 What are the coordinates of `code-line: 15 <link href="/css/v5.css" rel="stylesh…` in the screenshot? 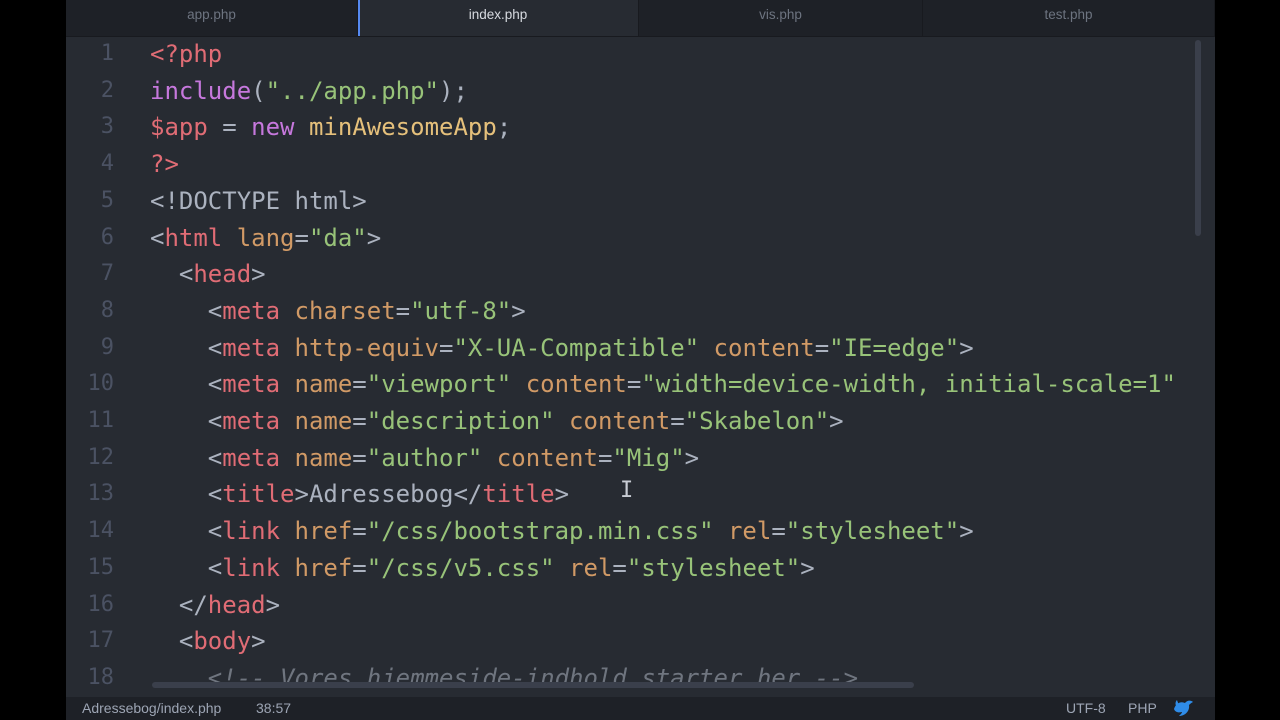 It's located at (640, 568).